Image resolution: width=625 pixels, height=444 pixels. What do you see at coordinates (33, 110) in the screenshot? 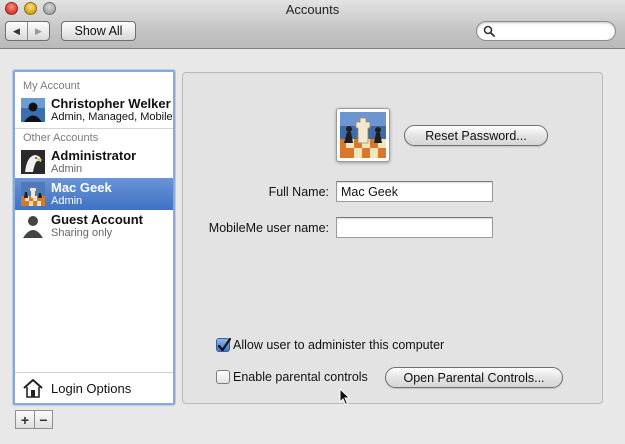
I see `person-silhouette-icon` at bounding box center [33, 110].